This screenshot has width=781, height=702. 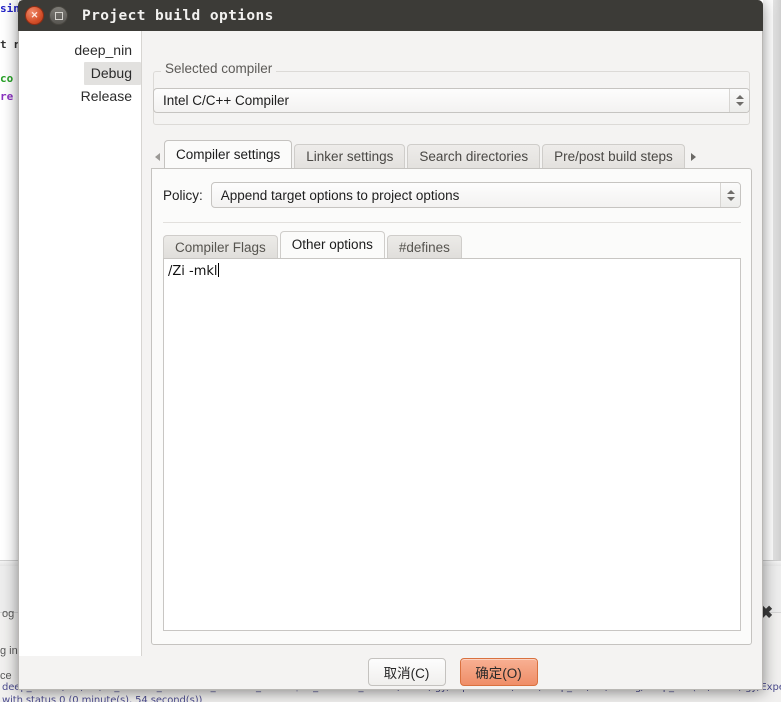 I want to click on divider, so click(x=452, y=222).